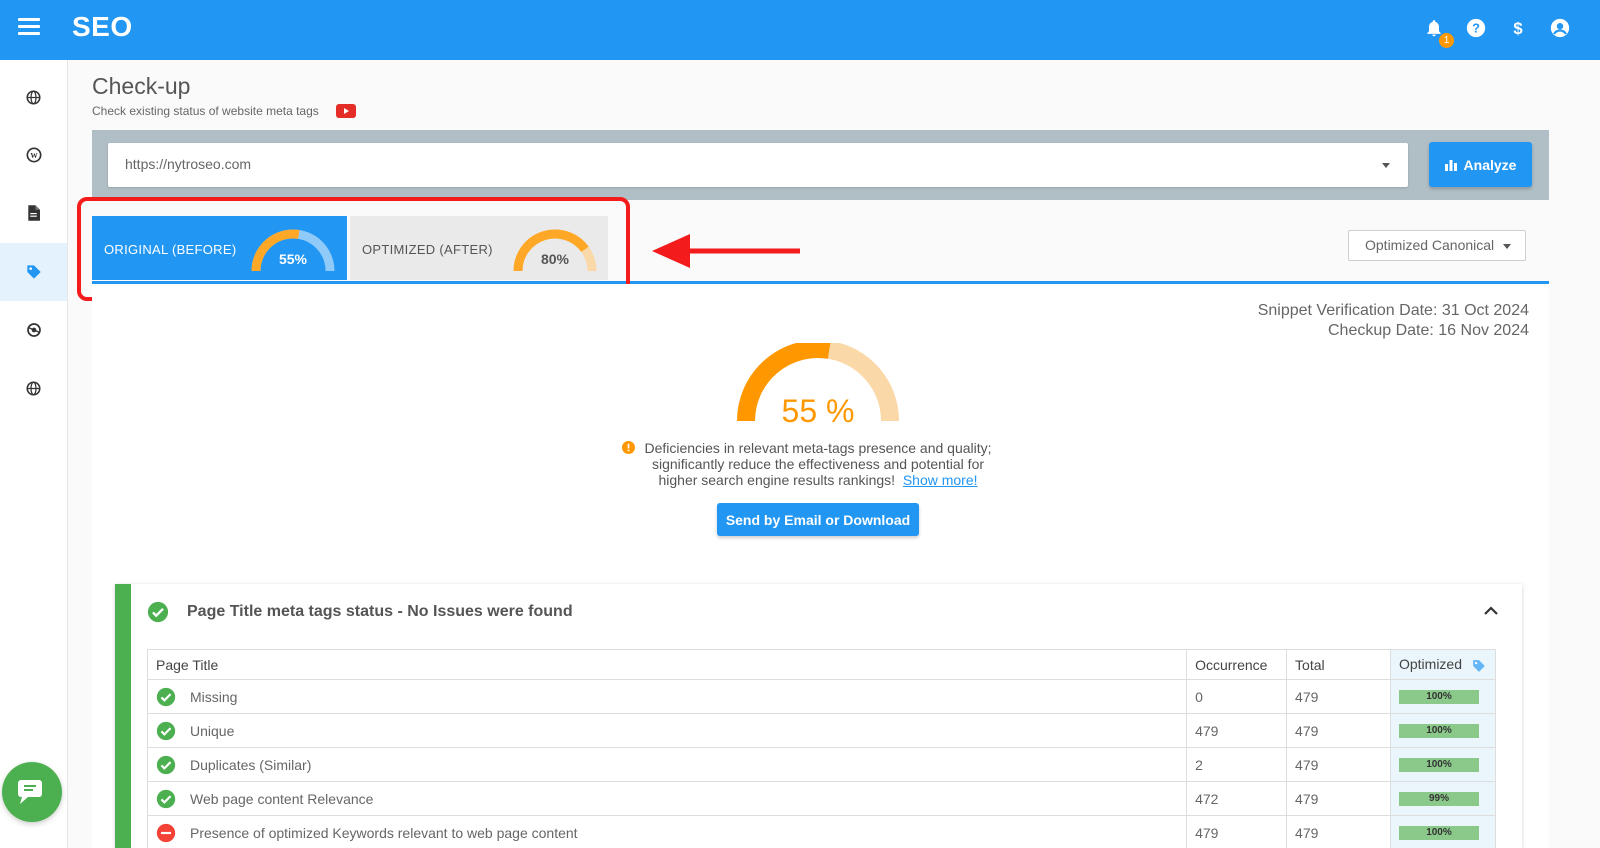 The width and height of the screenshot is (1600, 848). I want to click on radar-icon, so click(33, 330).